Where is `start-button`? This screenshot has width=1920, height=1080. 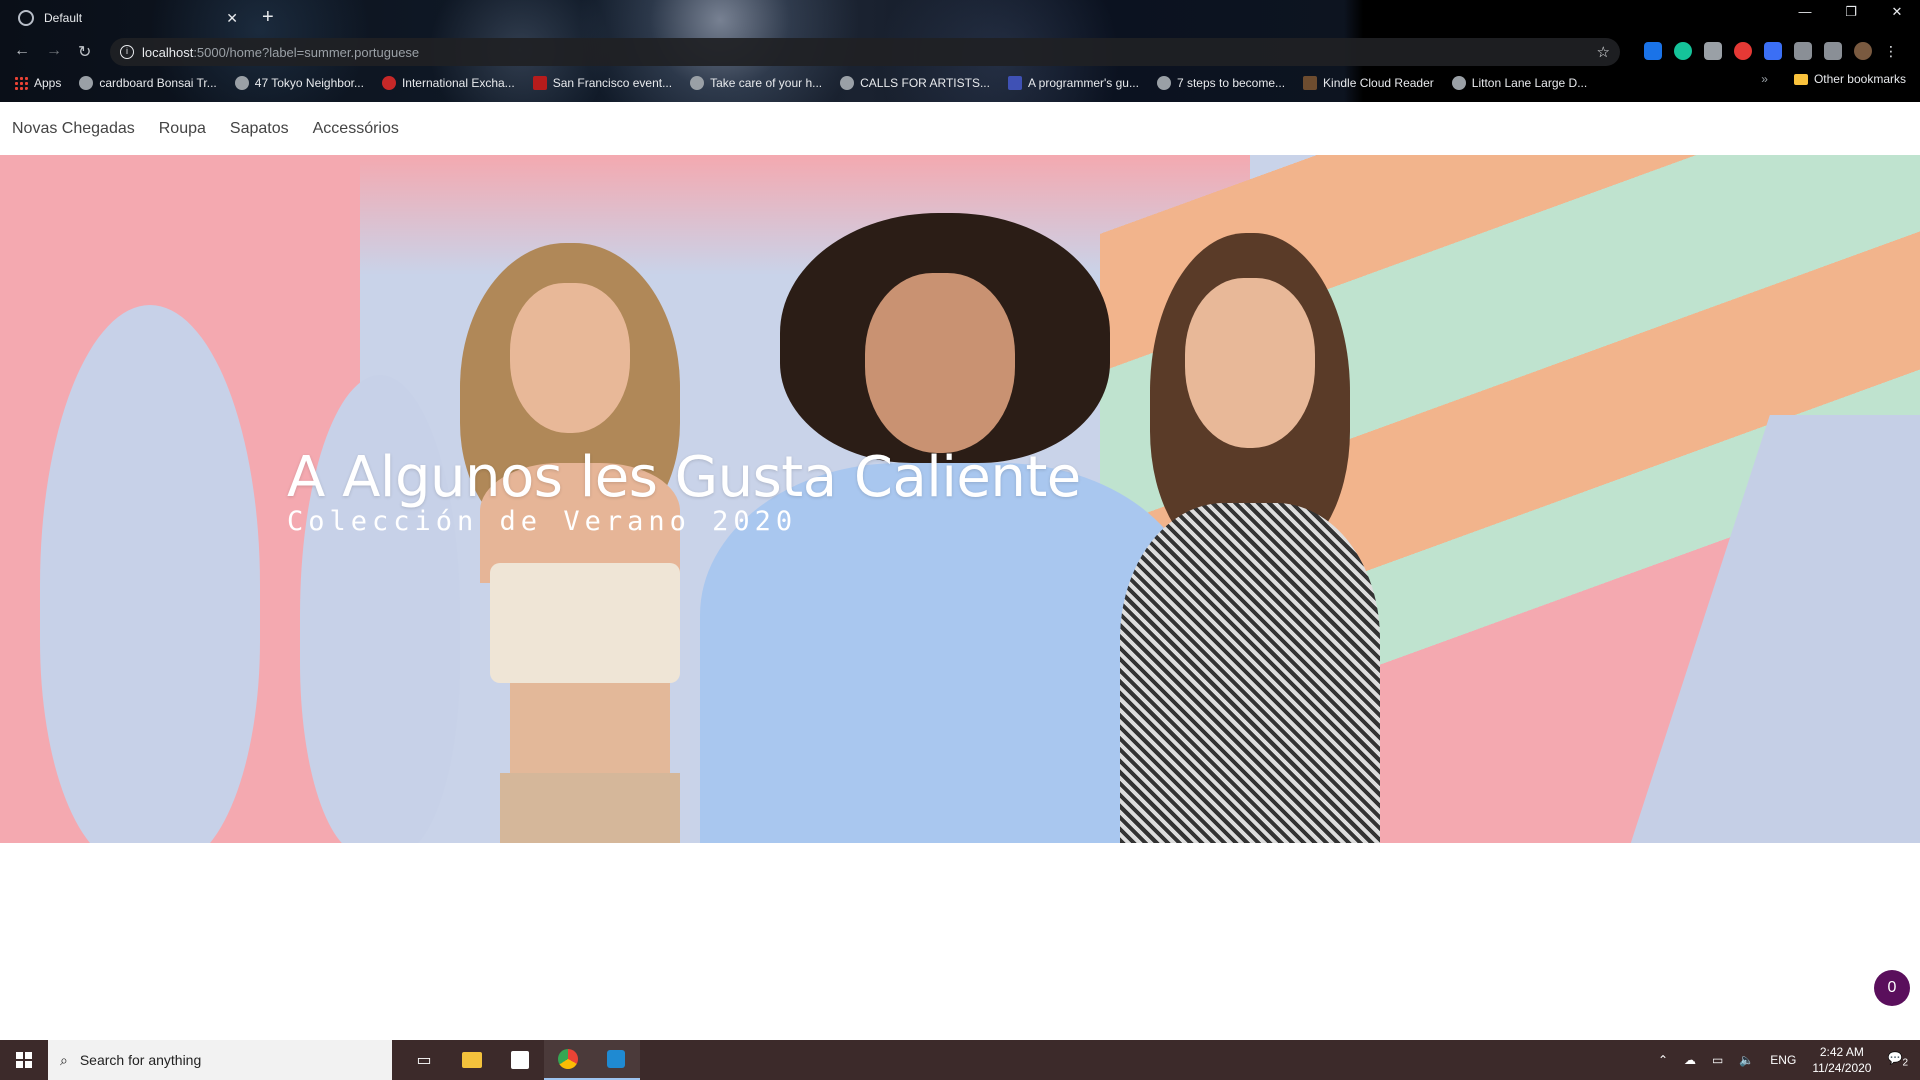
start-button is located at coordinates (24, 1060).